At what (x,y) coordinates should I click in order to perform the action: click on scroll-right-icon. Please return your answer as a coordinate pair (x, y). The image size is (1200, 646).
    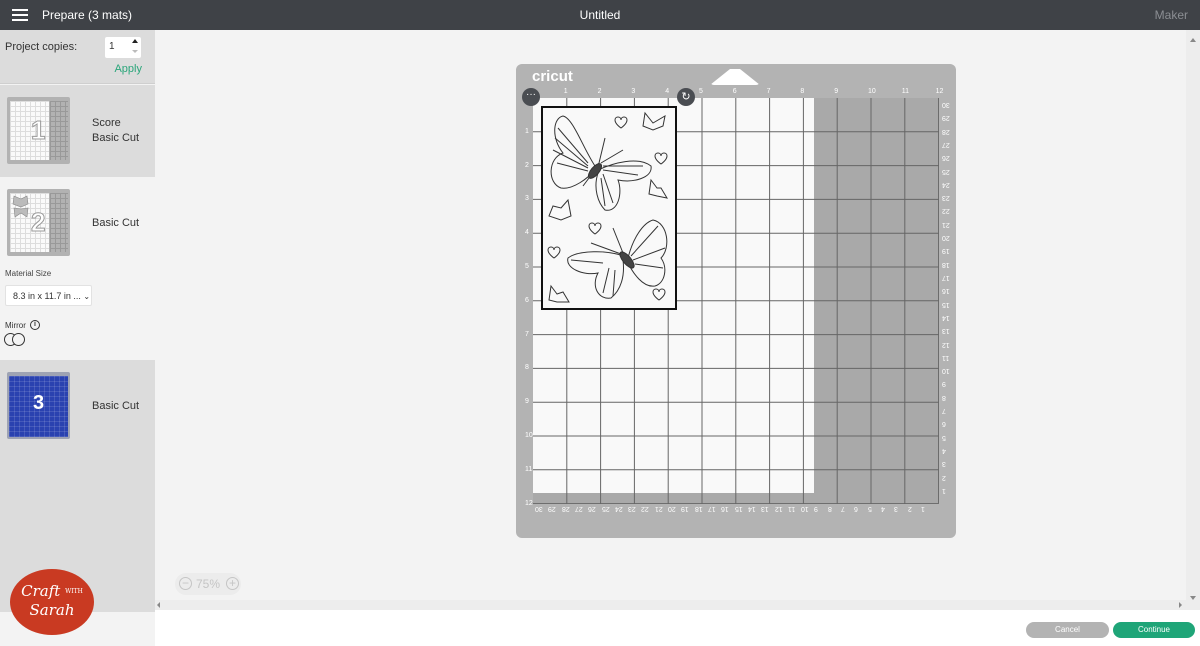
    Looking at the image, I should click on (1180, 605).